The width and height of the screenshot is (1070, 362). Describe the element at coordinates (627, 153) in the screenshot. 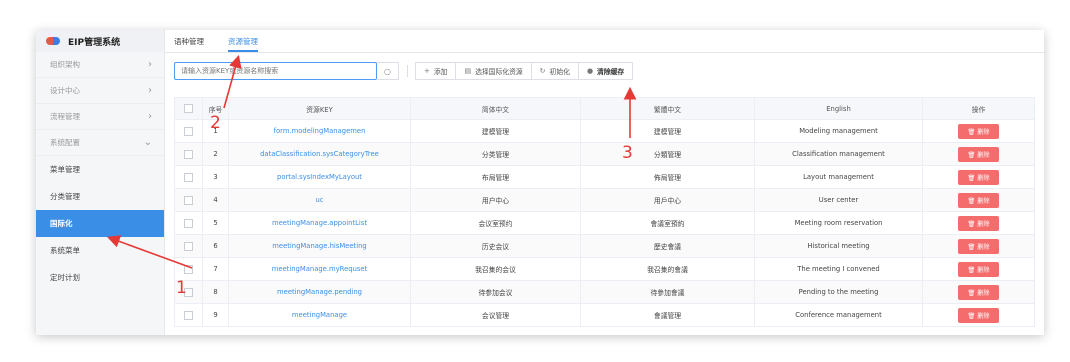

I see `annotation-number-3: 3` at that location.